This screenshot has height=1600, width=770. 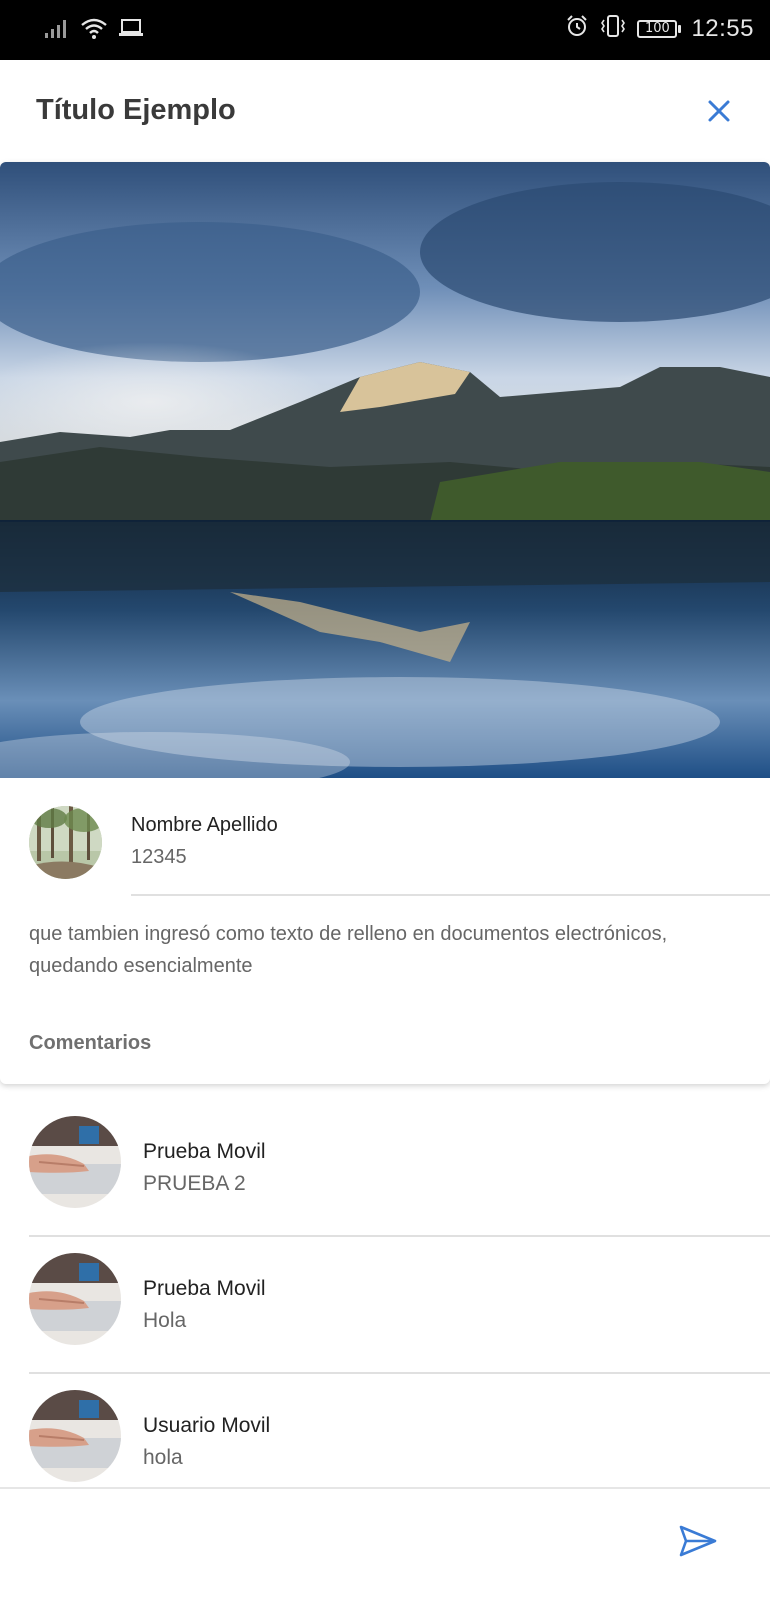 I want to click on comment-item: Prueba Movil Hola, so click(x=385, y=1305).